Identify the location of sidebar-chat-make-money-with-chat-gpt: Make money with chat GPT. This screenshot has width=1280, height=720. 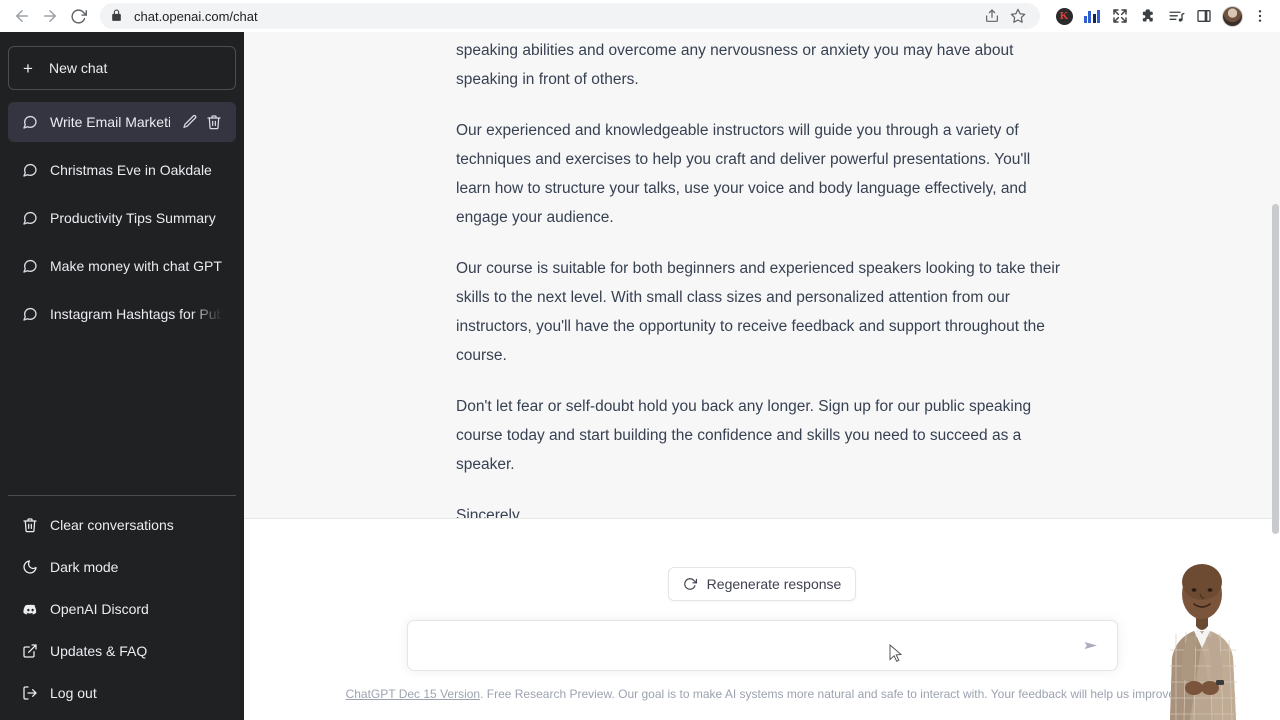
(122, 266).